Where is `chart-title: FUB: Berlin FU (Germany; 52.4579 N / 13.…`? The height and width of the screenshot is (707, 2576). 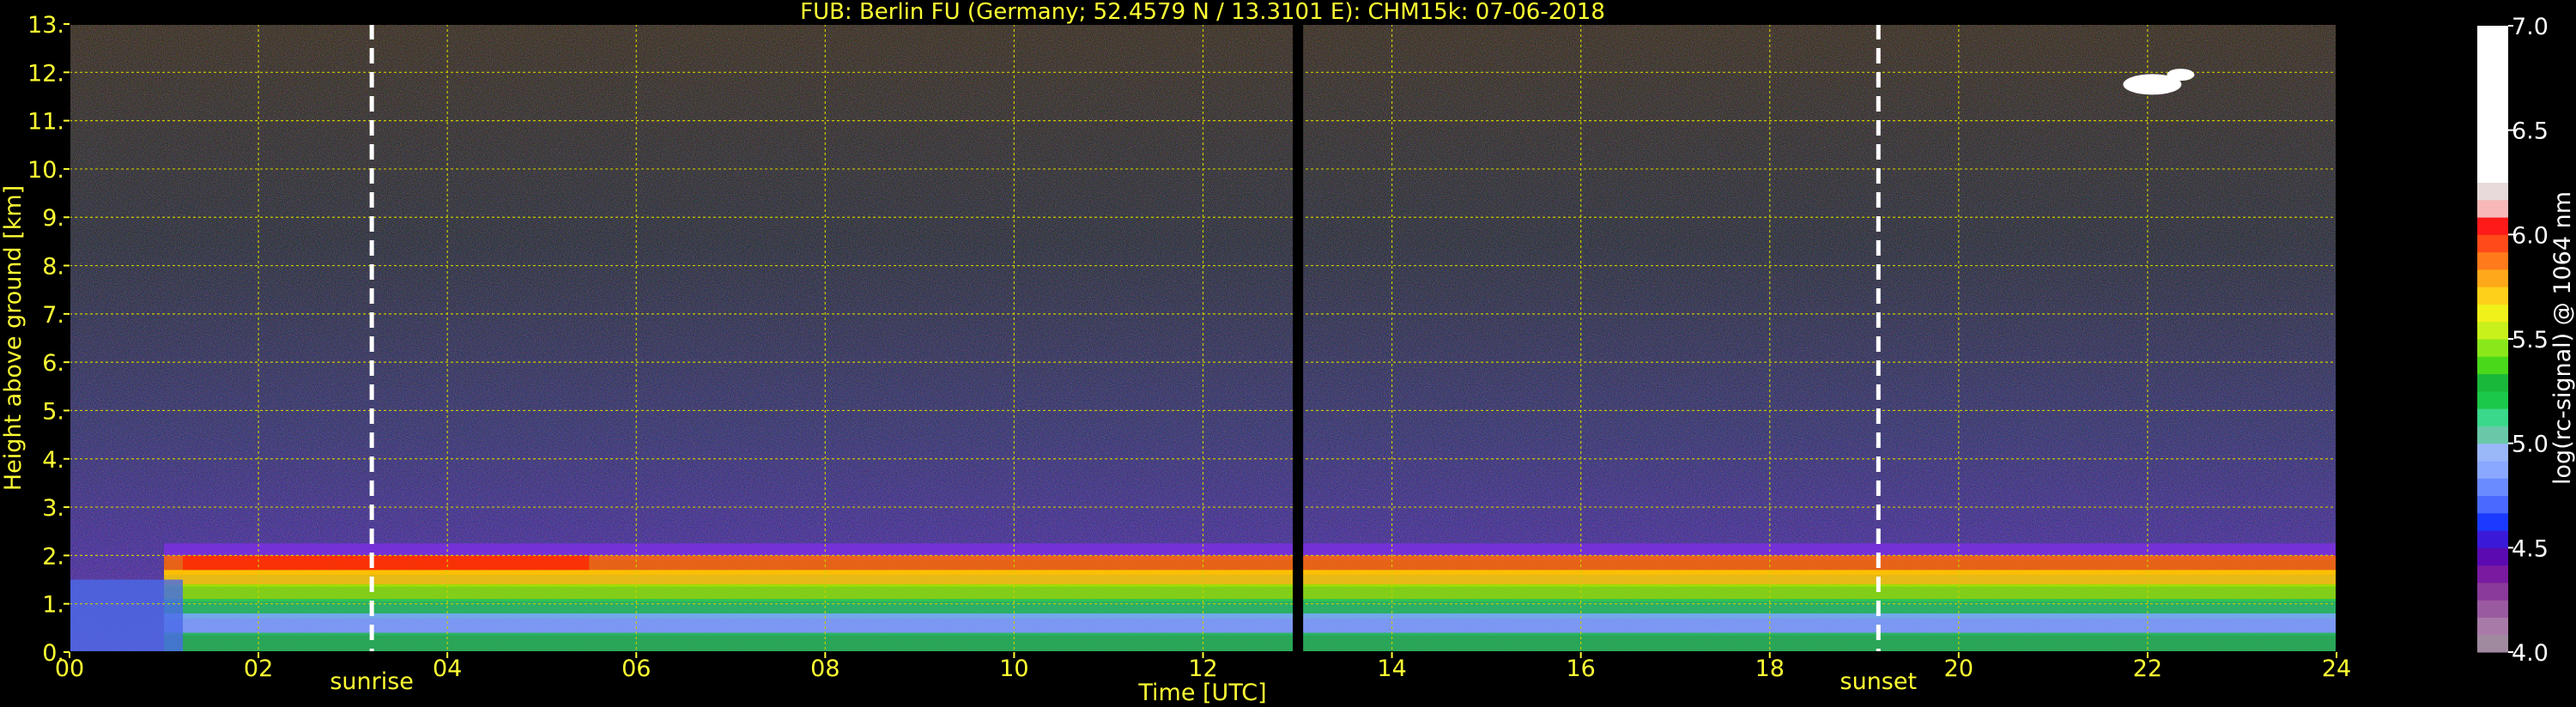 chart-title: FUB: Berlin FU (Germany; 52.4579 N / 13.… is located at coordinates (1202, 12).